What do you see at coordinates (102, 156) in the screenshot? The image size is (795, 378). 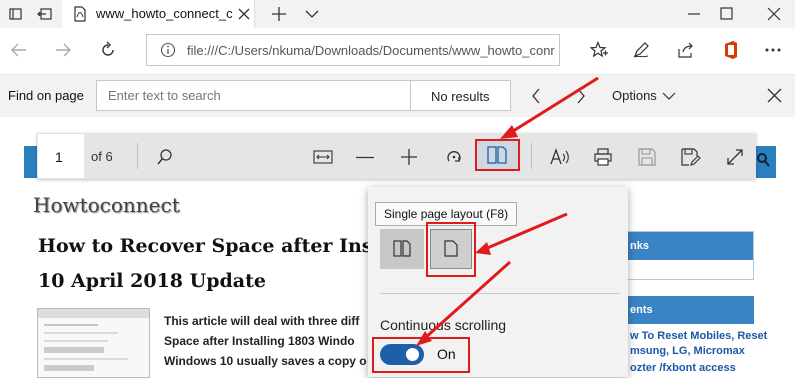 I see `page-total: of 6` at bounding box center [102, 156].